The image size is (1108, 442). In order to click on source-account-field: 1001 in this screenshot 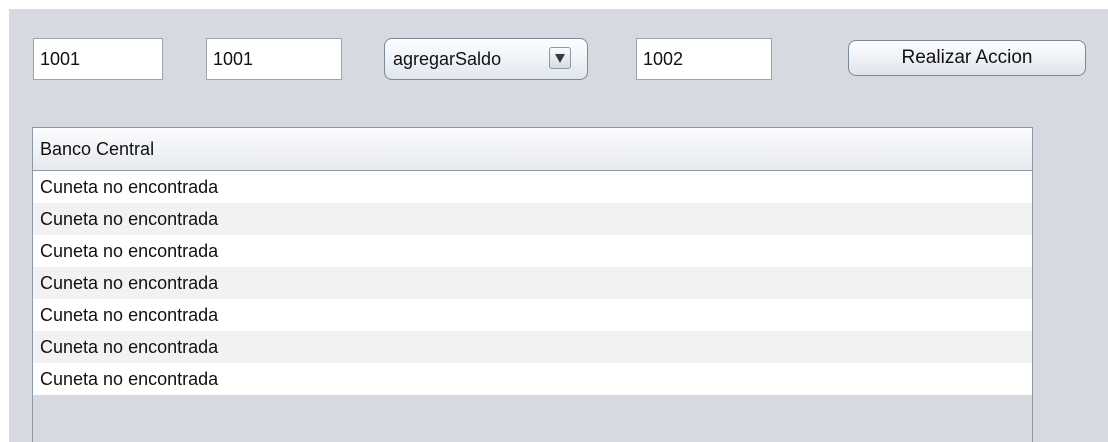, I will do `click(98, 59)`.